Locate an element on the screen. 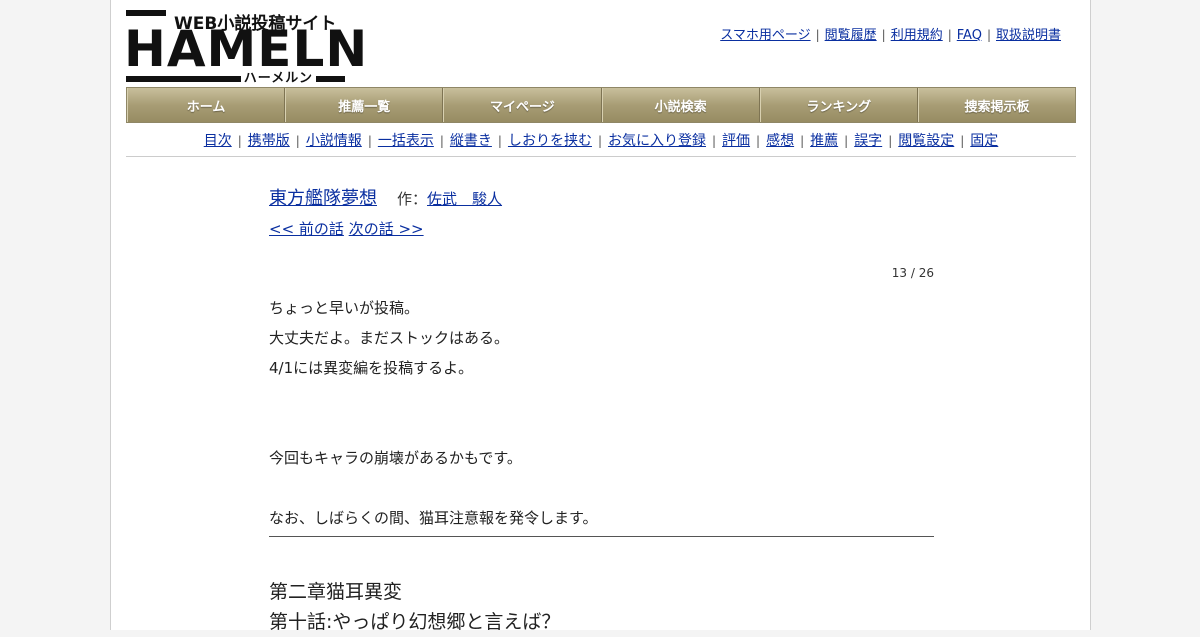 The width and height of the screenshot is (1200, 637). subnav-favorite: お気に入り登録 is located at coordinates (657, 141).